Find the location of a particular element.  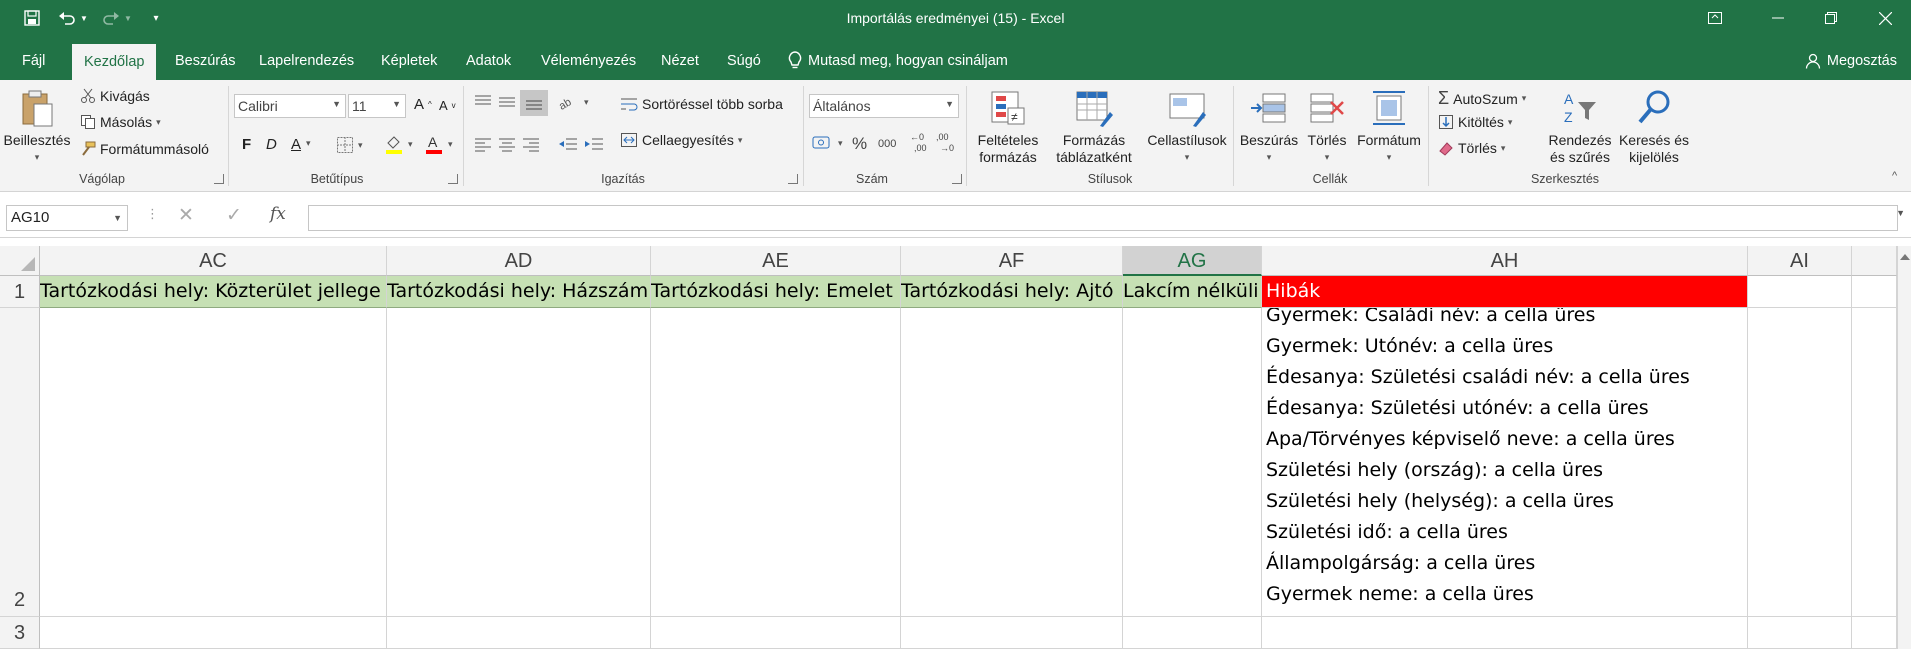

underline-dropdown-icon: ▾ is located at coordinates (308, 143).